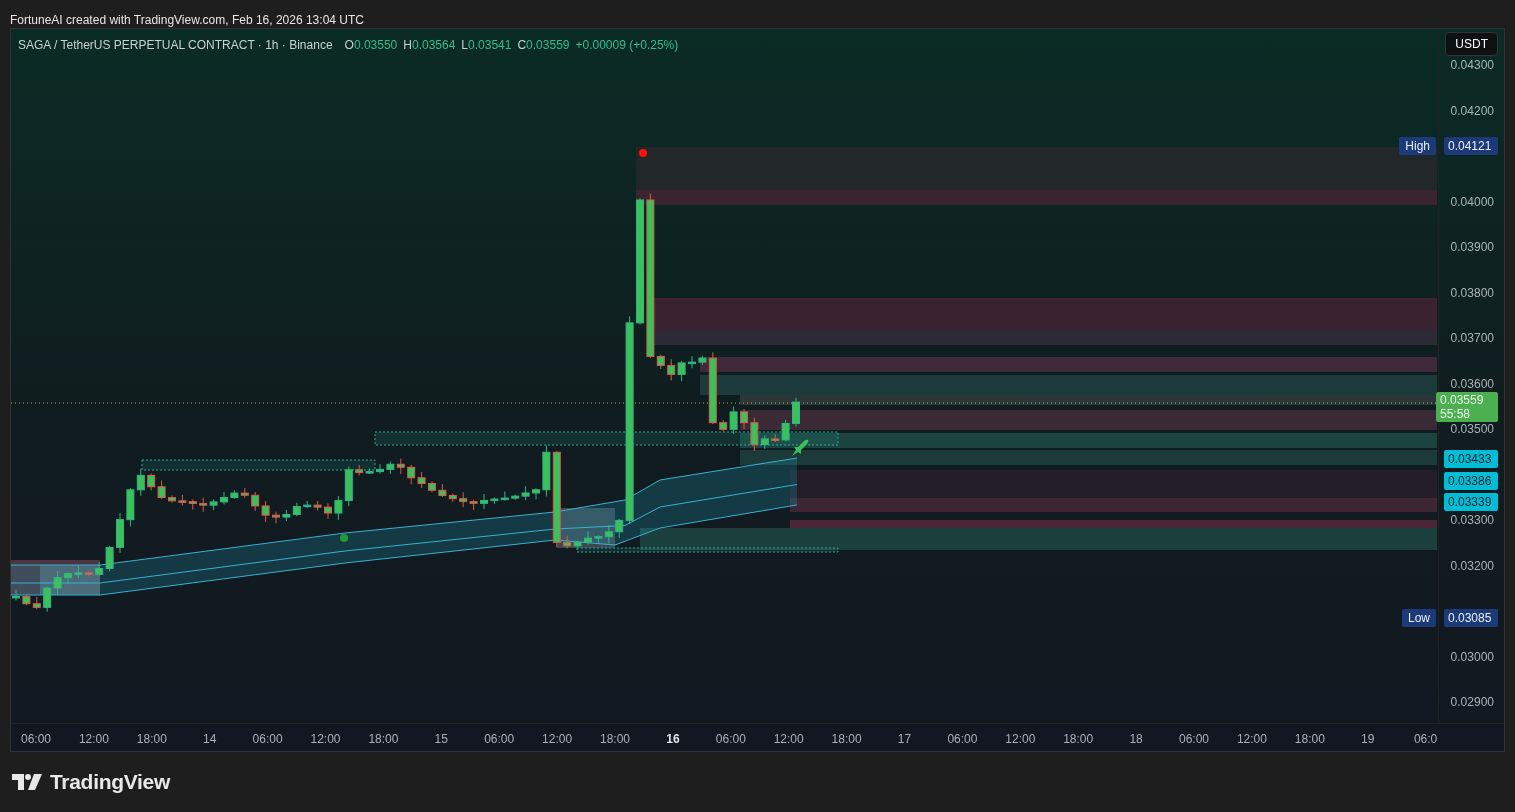 The image size is (1515, 812). I want to click on chart-title: SAGA / TetherUS PERPETUAL CONTRACT · 1h · Binance, so click(175, 45).